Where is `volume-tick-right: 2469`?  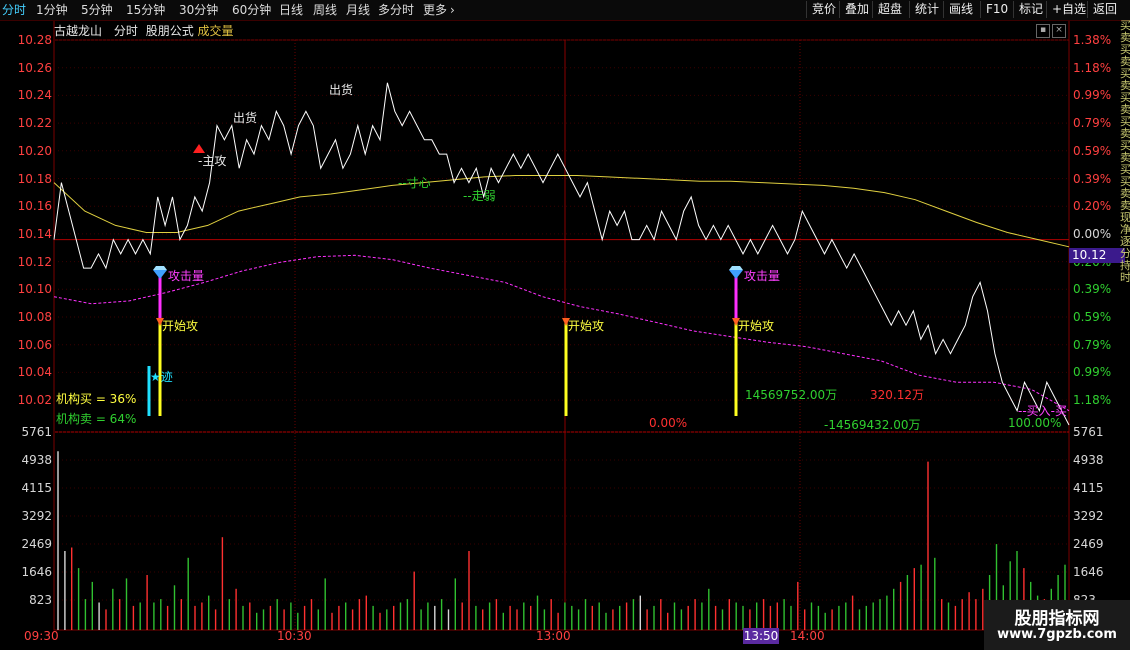 volume-tick-right: 2469 is located at coordinates (1088, 544).